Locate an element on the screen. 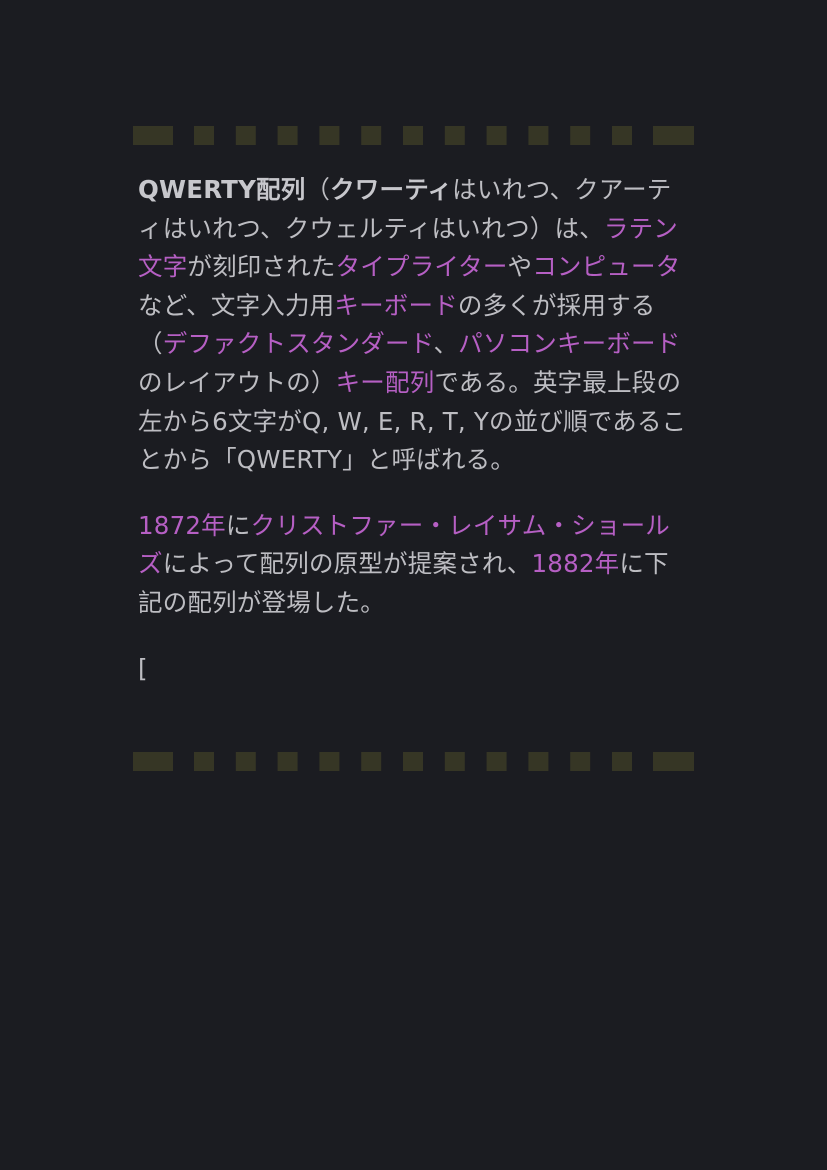  body-text: が刻印された is located at coordinates (261, 267).